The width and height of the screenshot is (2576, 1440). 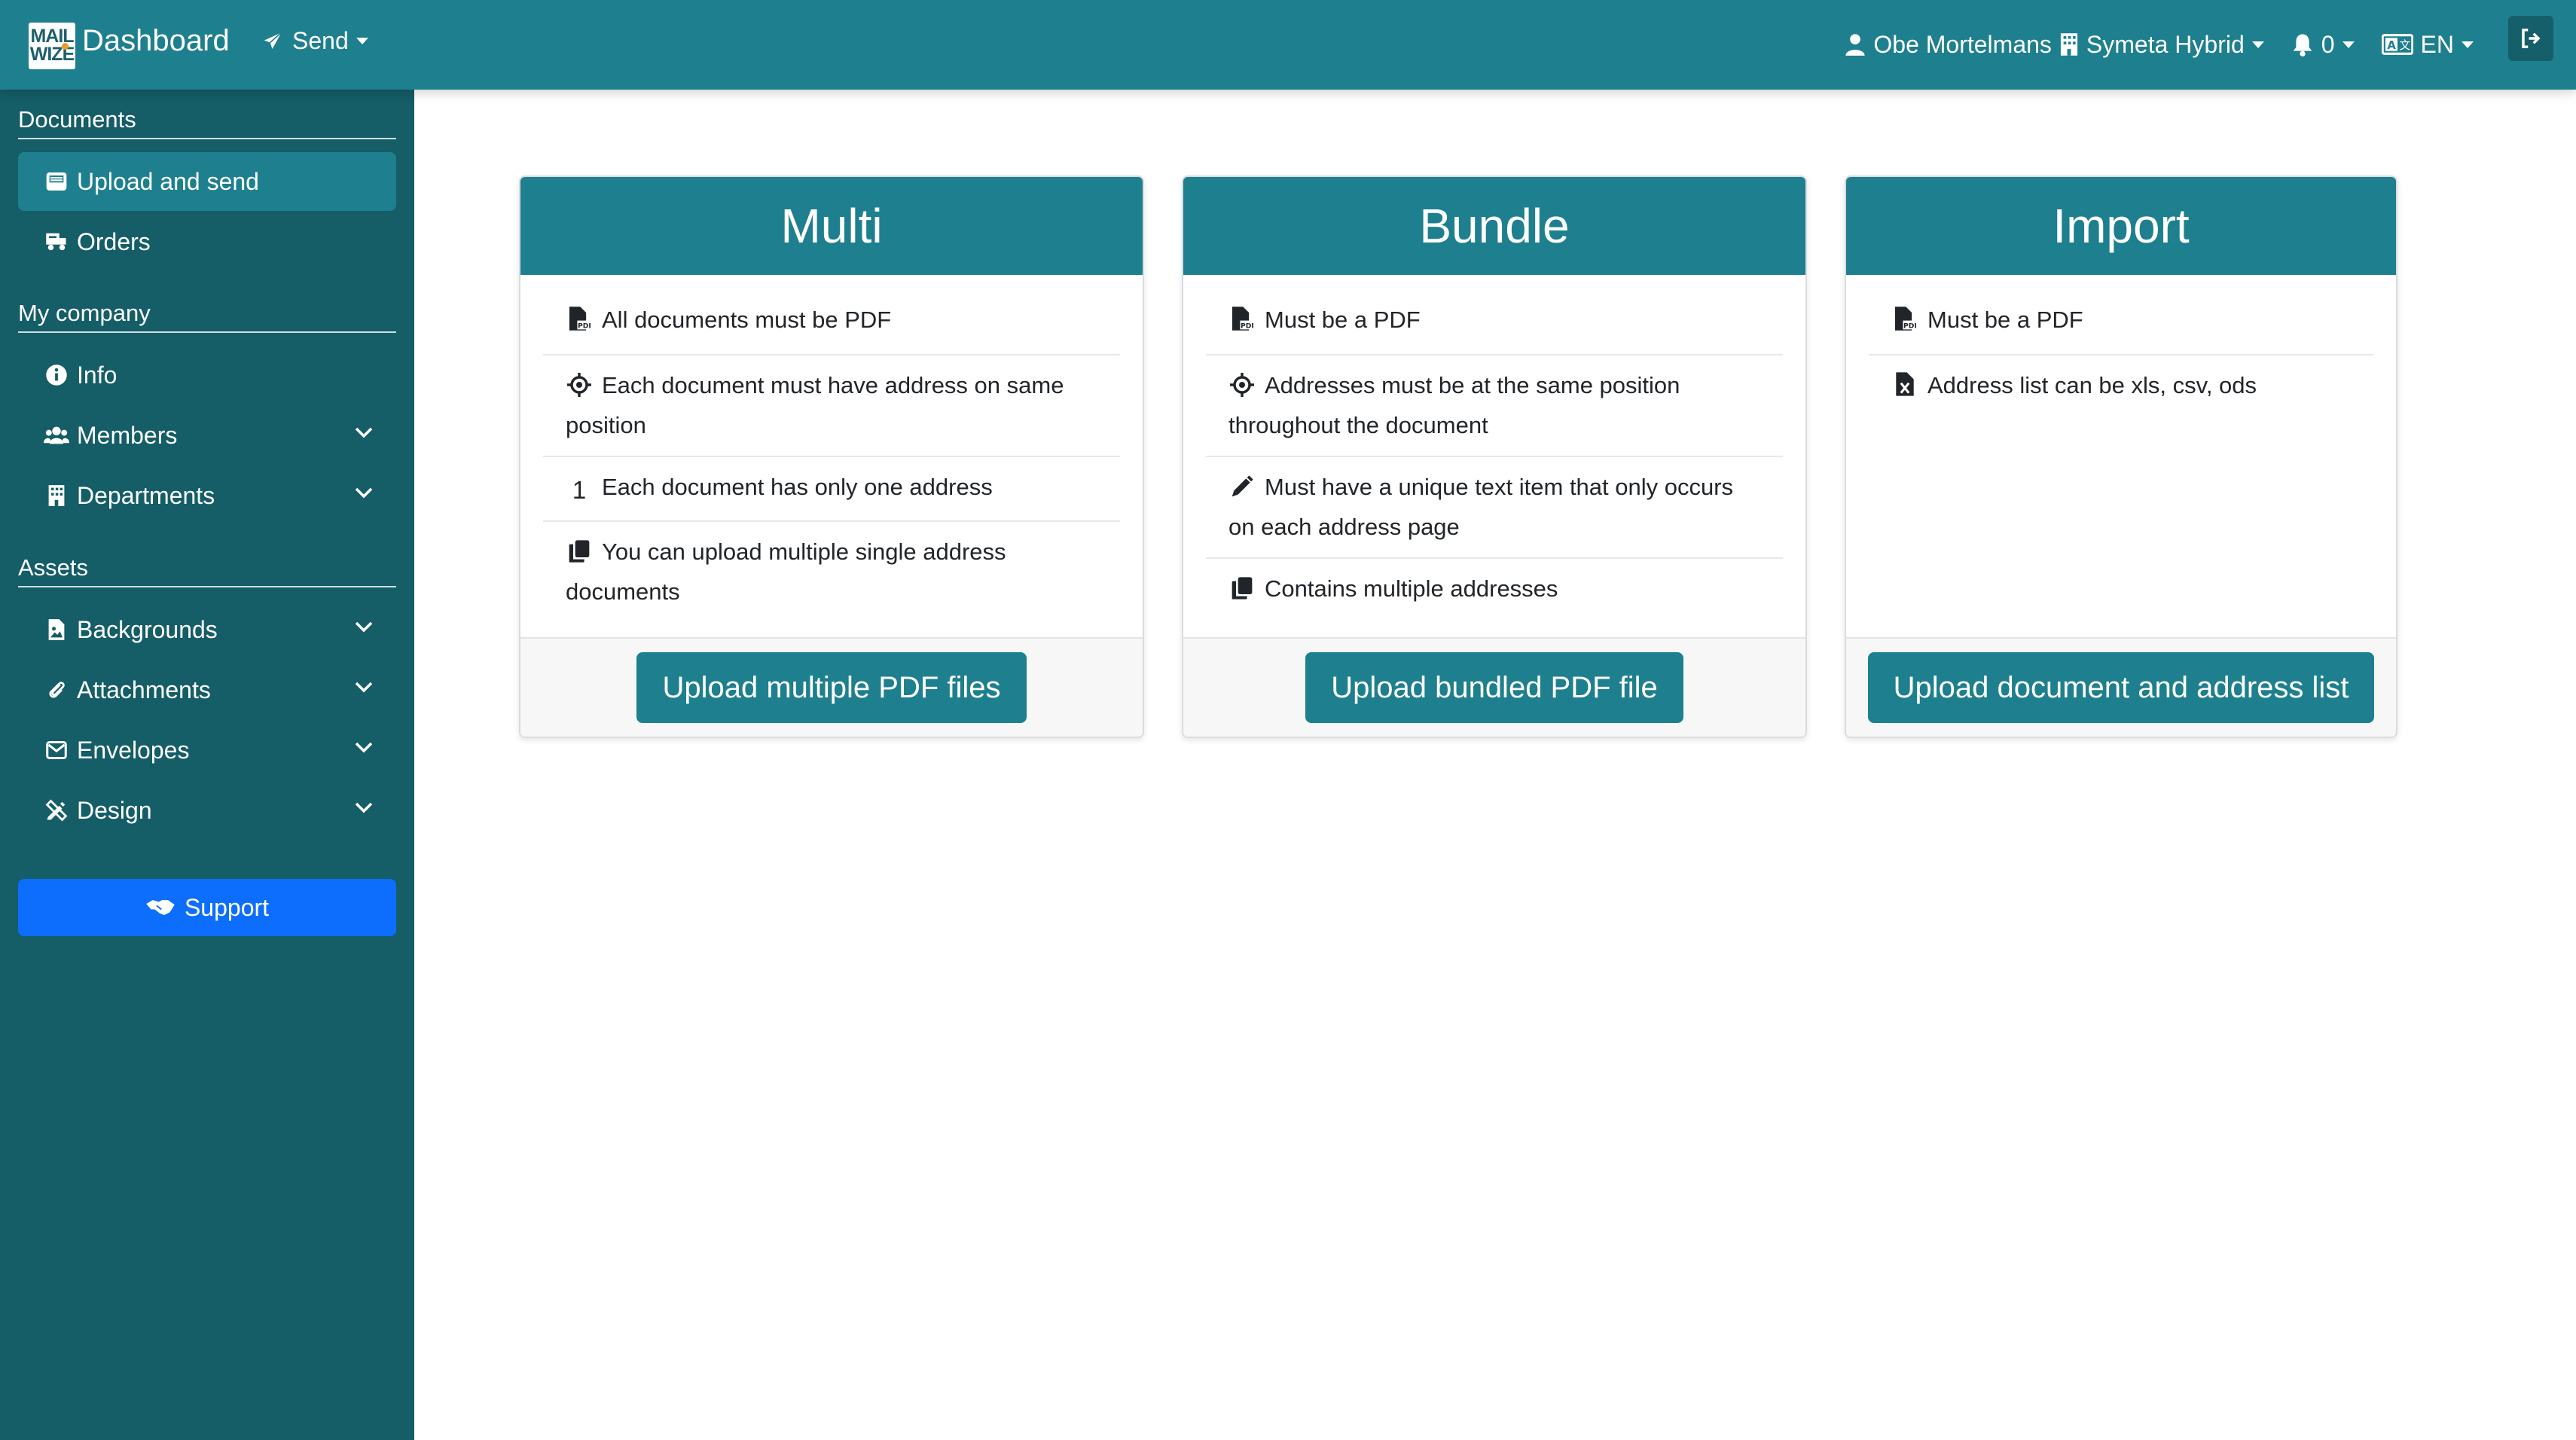 What do you see at coordinates (207, 570) in the screenshot?
I see `sidebar-section-assets: Assets` at bounding box center [207, 570].